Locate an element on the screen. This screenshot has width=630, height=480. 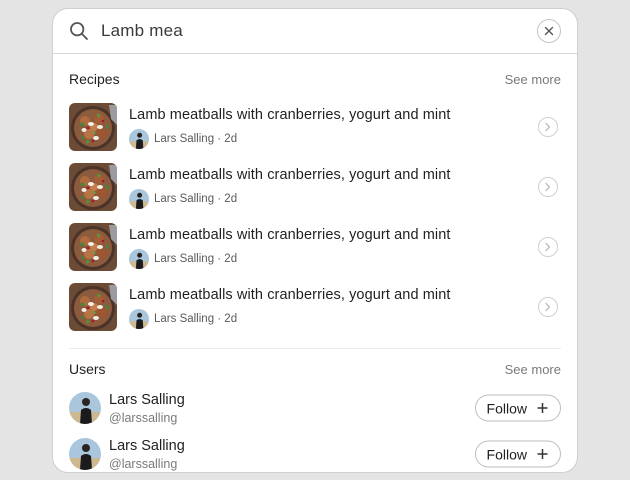
recipes-section-title: Recipes is located at coordinates (94, 79).